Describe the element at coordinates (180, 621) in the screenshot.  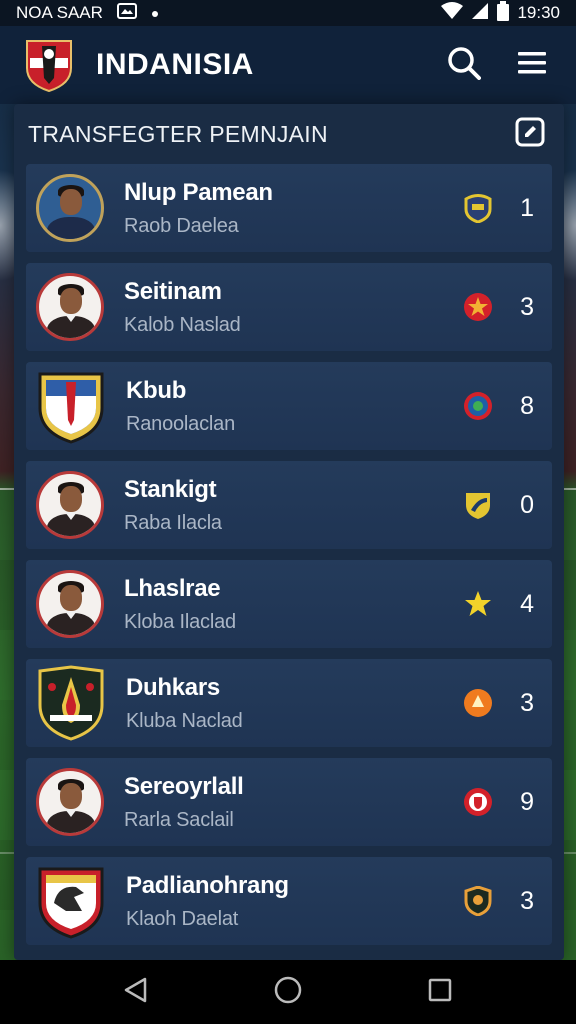
I see `club-name: Kloba Ilaclad` at that location.